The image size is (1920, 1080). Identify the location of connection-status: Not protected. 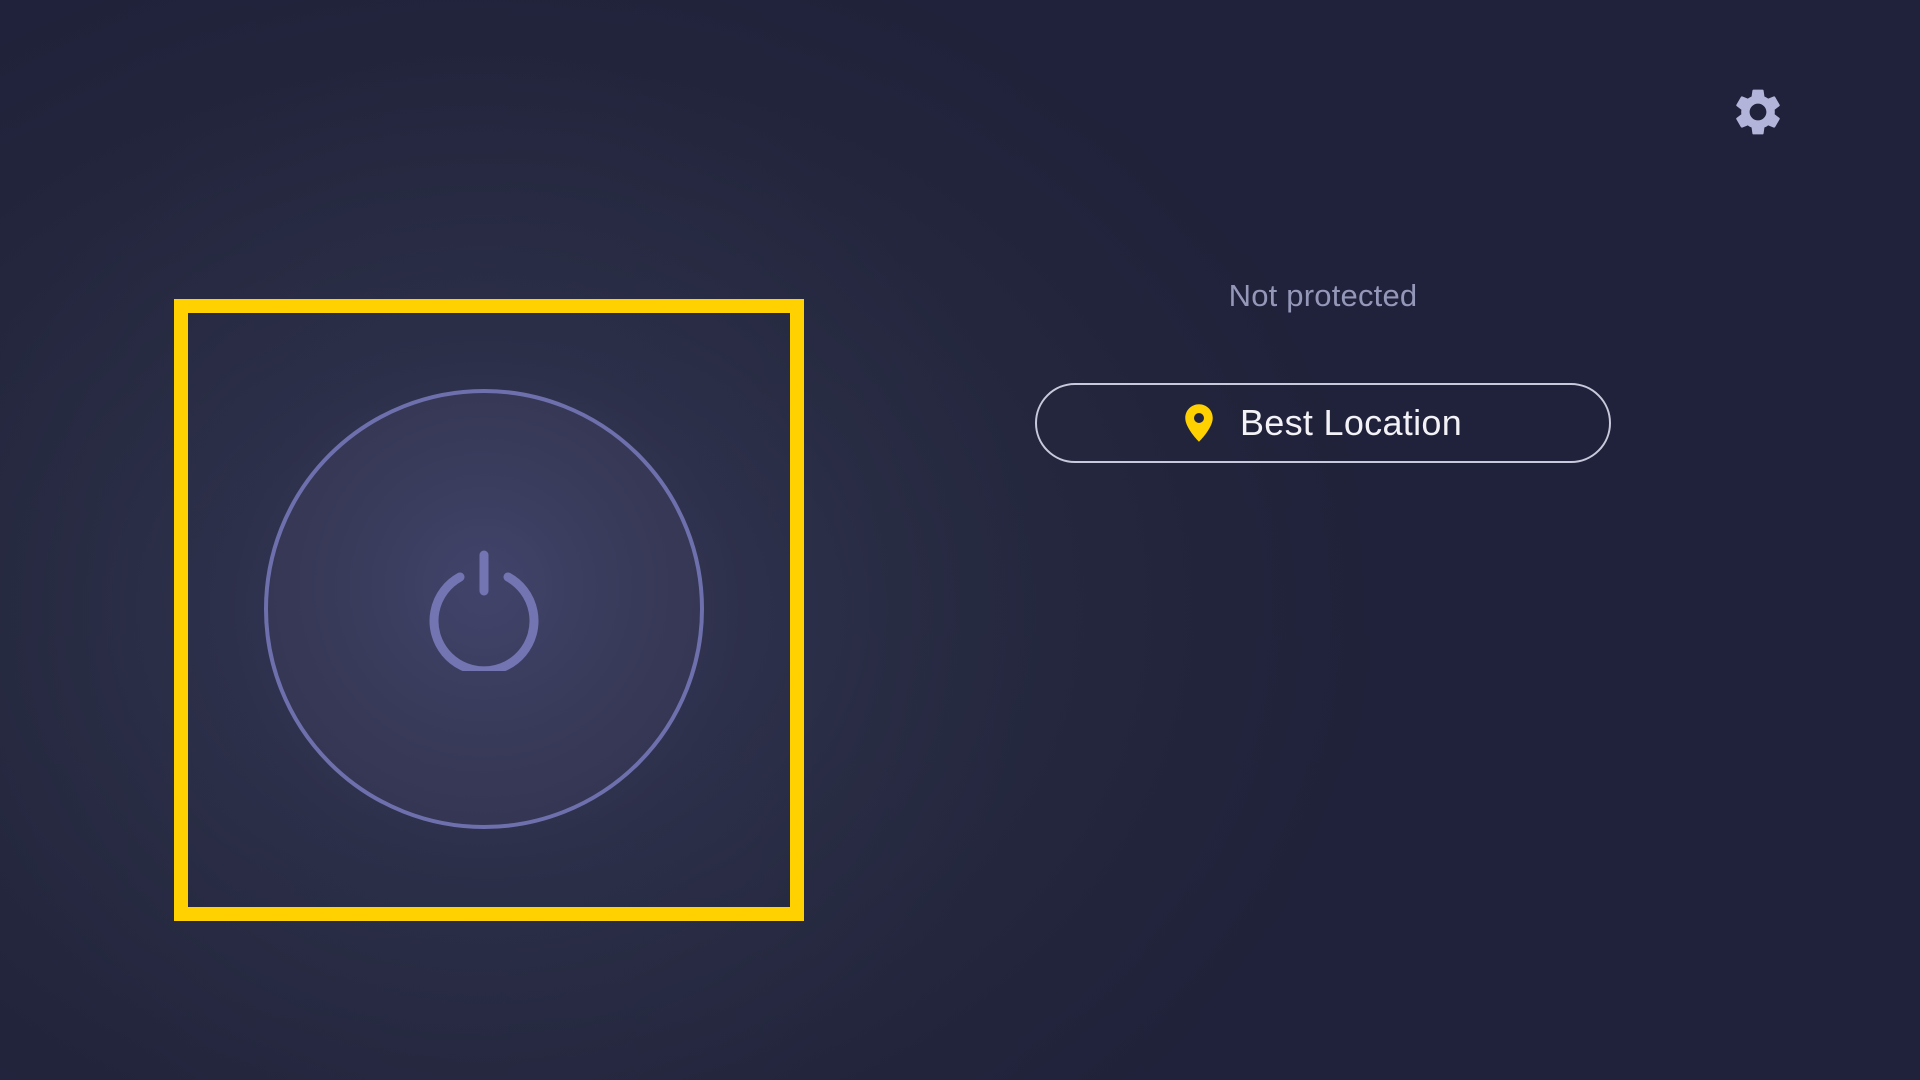
(1323, 295).